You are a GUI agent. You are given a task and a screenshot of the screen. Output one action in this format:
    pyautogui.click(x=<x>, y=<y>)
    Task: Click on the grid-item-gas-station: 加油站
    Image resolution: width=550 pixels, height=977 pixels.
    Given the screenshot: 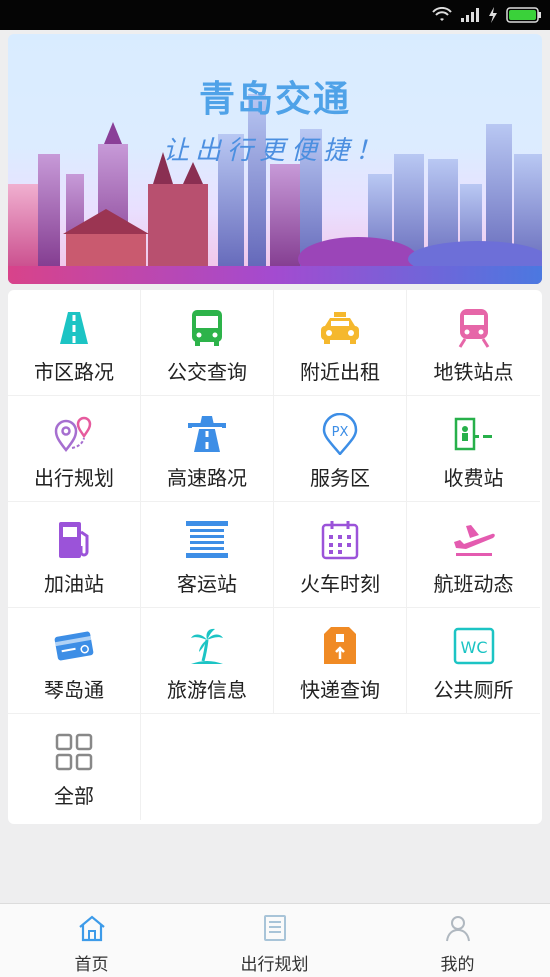 What is the action you would take?
    pyautogui.click(x=74, y=555)
    